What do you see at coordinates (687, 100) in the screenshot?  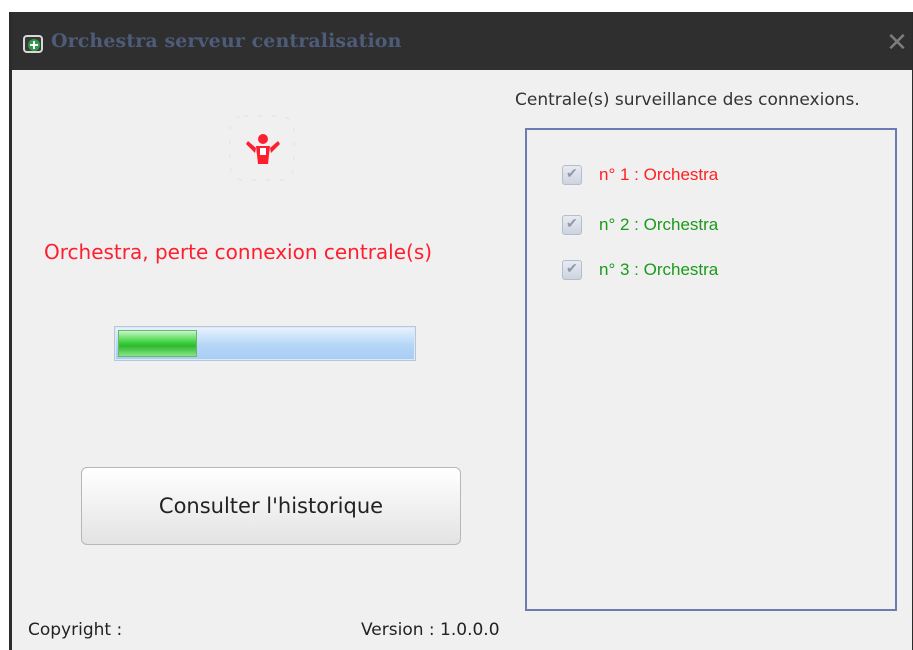 I see `panel-label: Centrale(s) surveillance des connexions.` at bounding box center [687, 100].